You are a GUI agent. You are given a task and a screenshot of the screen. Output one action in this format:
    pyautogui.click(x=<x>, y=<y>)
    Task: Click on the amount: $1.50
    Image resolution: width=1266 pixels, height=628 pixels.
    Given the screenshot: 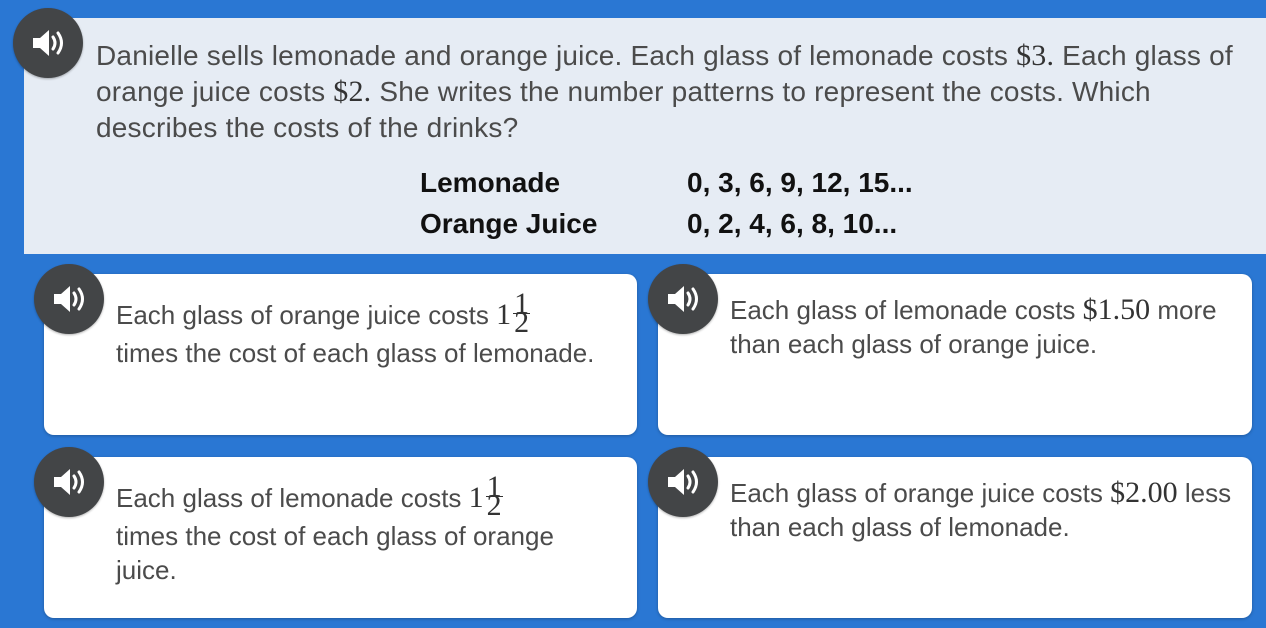 What is the action you would take?
    pyautogui.click(x=1116, y=309)
    